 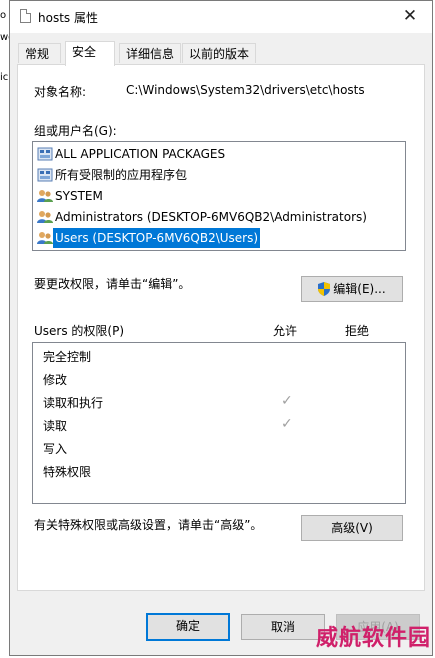 What do you see at coordinates (121, 175) in the screenshot?
I see `list-item-label: 所有受限制的应用程序包` at bounding box center [121, 175].